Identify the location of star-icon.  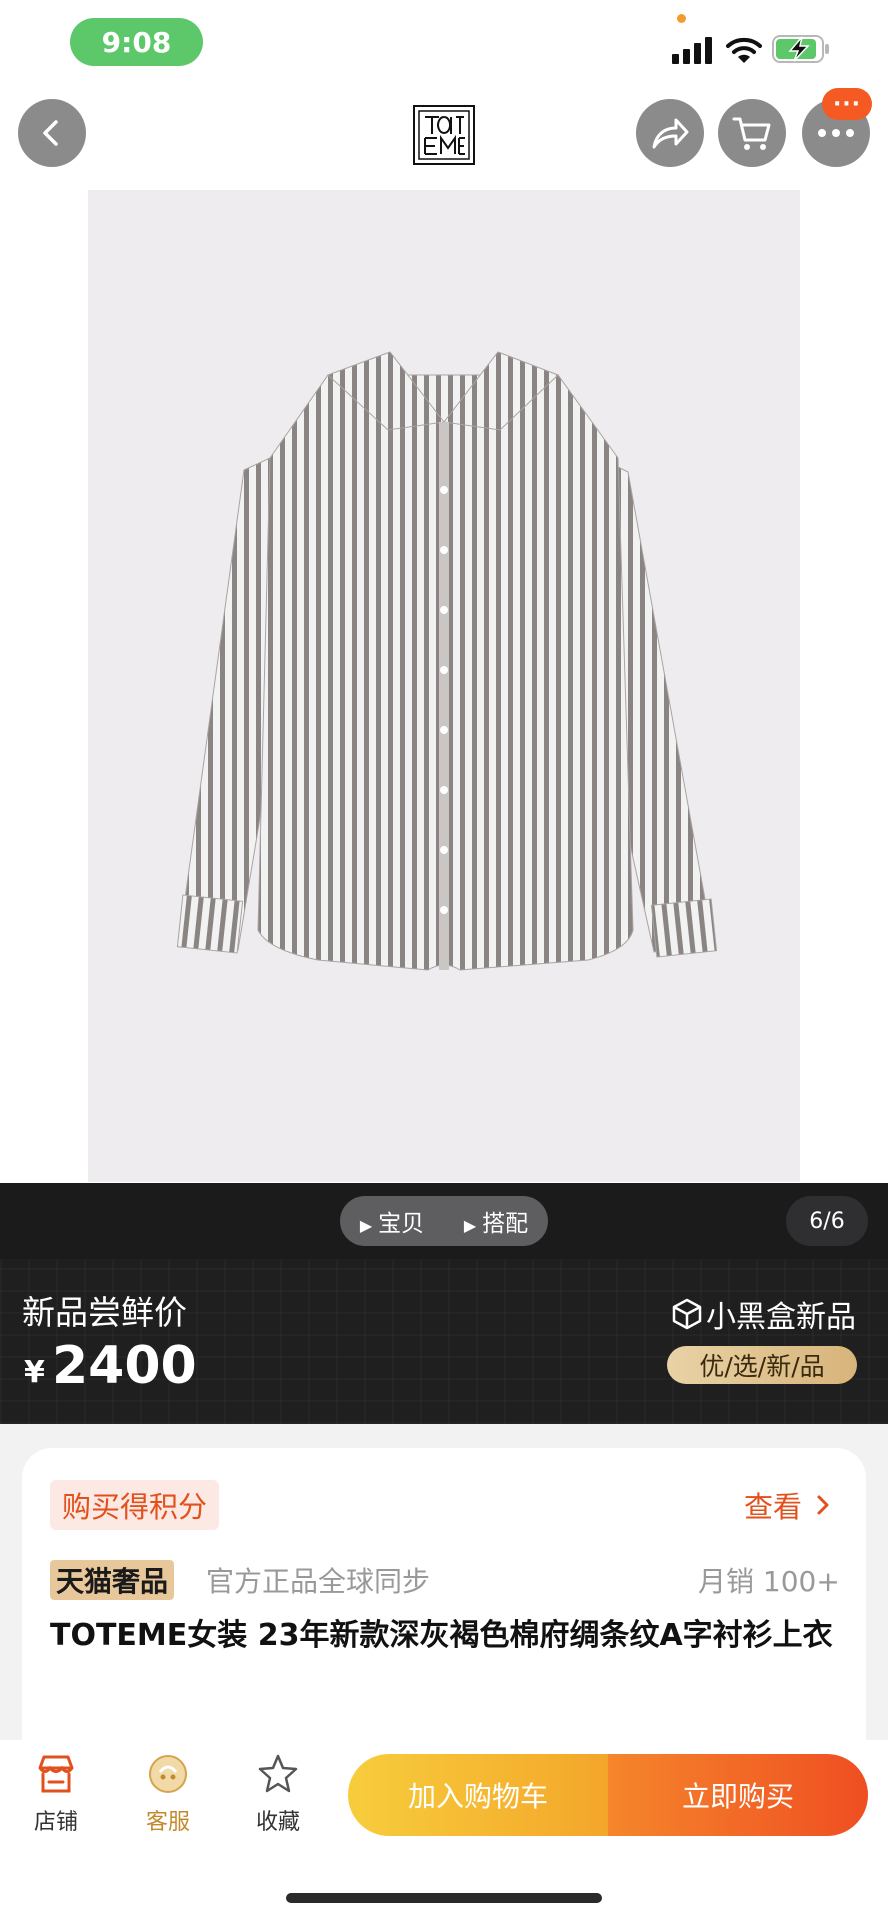
(278, 1773).